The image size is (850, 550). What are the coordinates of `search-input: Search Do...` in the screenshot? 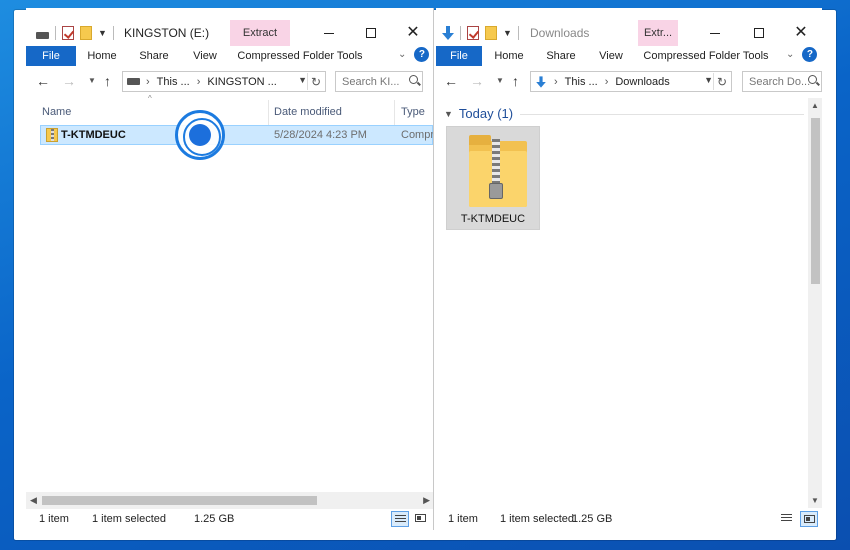 It's located at (782, 81).